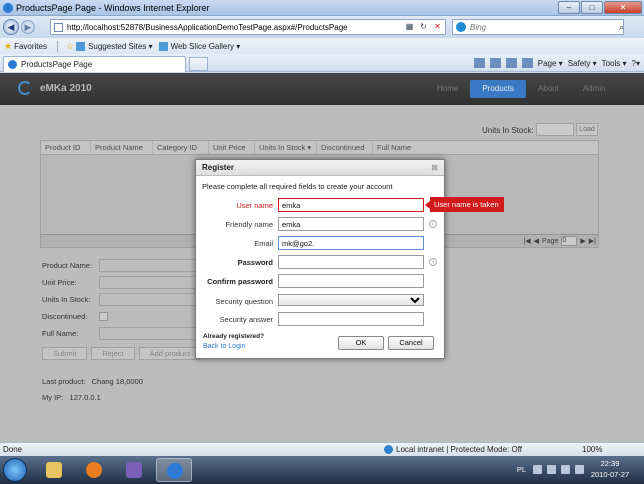 The height and width of the screenshot is (484, 644). I want to click on user-name-label: User name, so click(254, 205).